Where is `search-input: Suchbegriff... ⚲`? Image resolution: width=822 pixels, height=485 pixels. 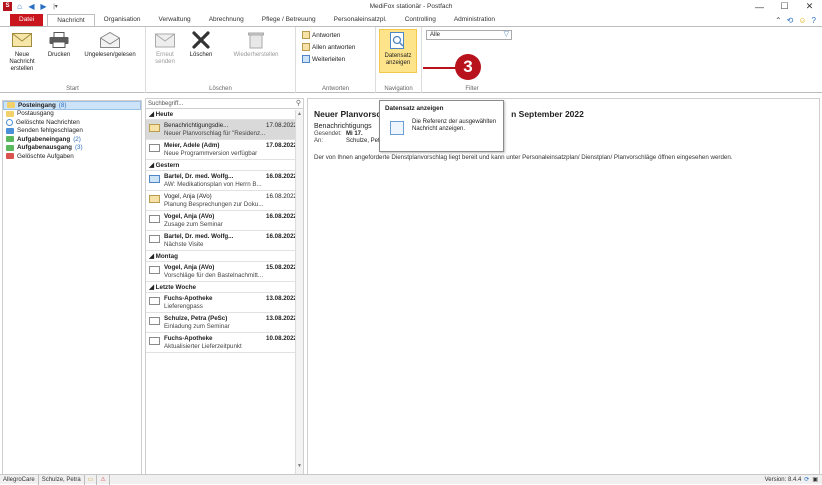
search-input: Suchbegriff... ⚲ is located at coordinates (224, 104).